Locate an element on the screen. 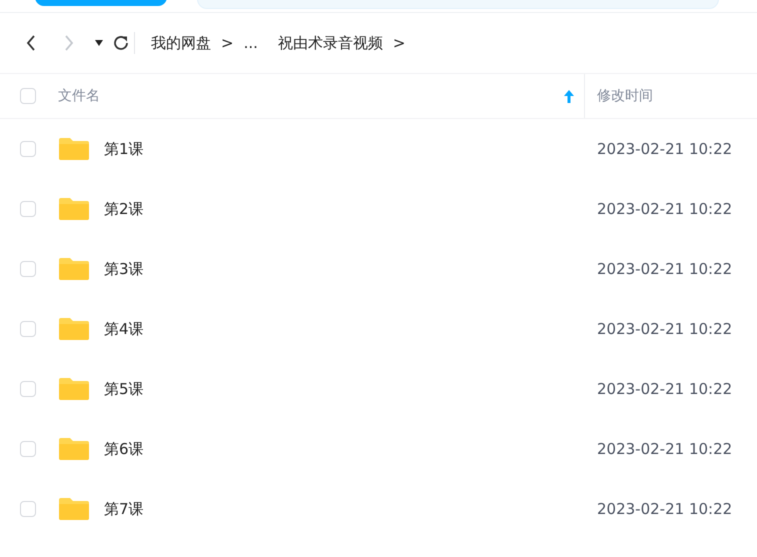 This screenshot has width=757, height=557. file-name: 第2课 is located at coordinates (124, 209).